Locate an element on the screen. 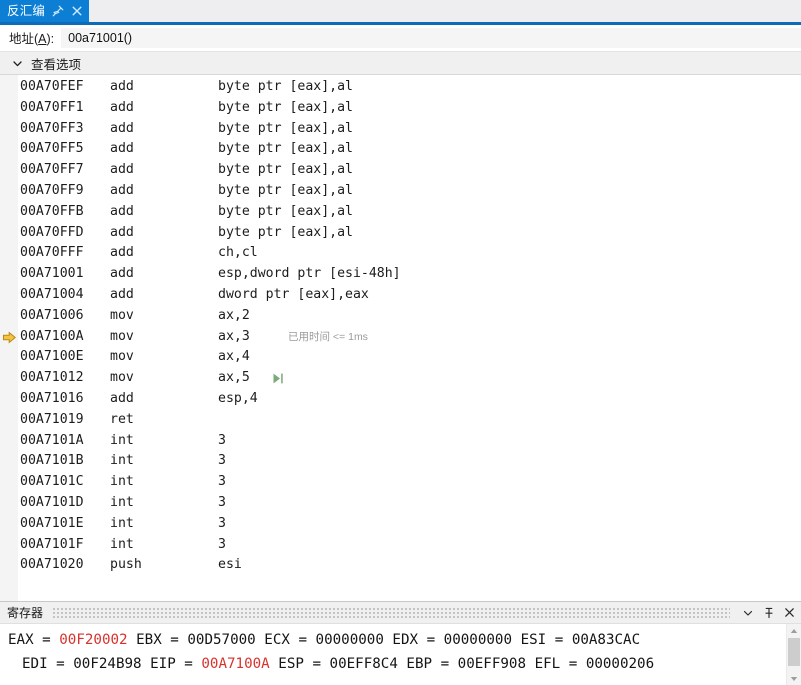  disassembly-line: 00A70FF1 add byte ptr [eax],al is located at coordinates (400, 108).